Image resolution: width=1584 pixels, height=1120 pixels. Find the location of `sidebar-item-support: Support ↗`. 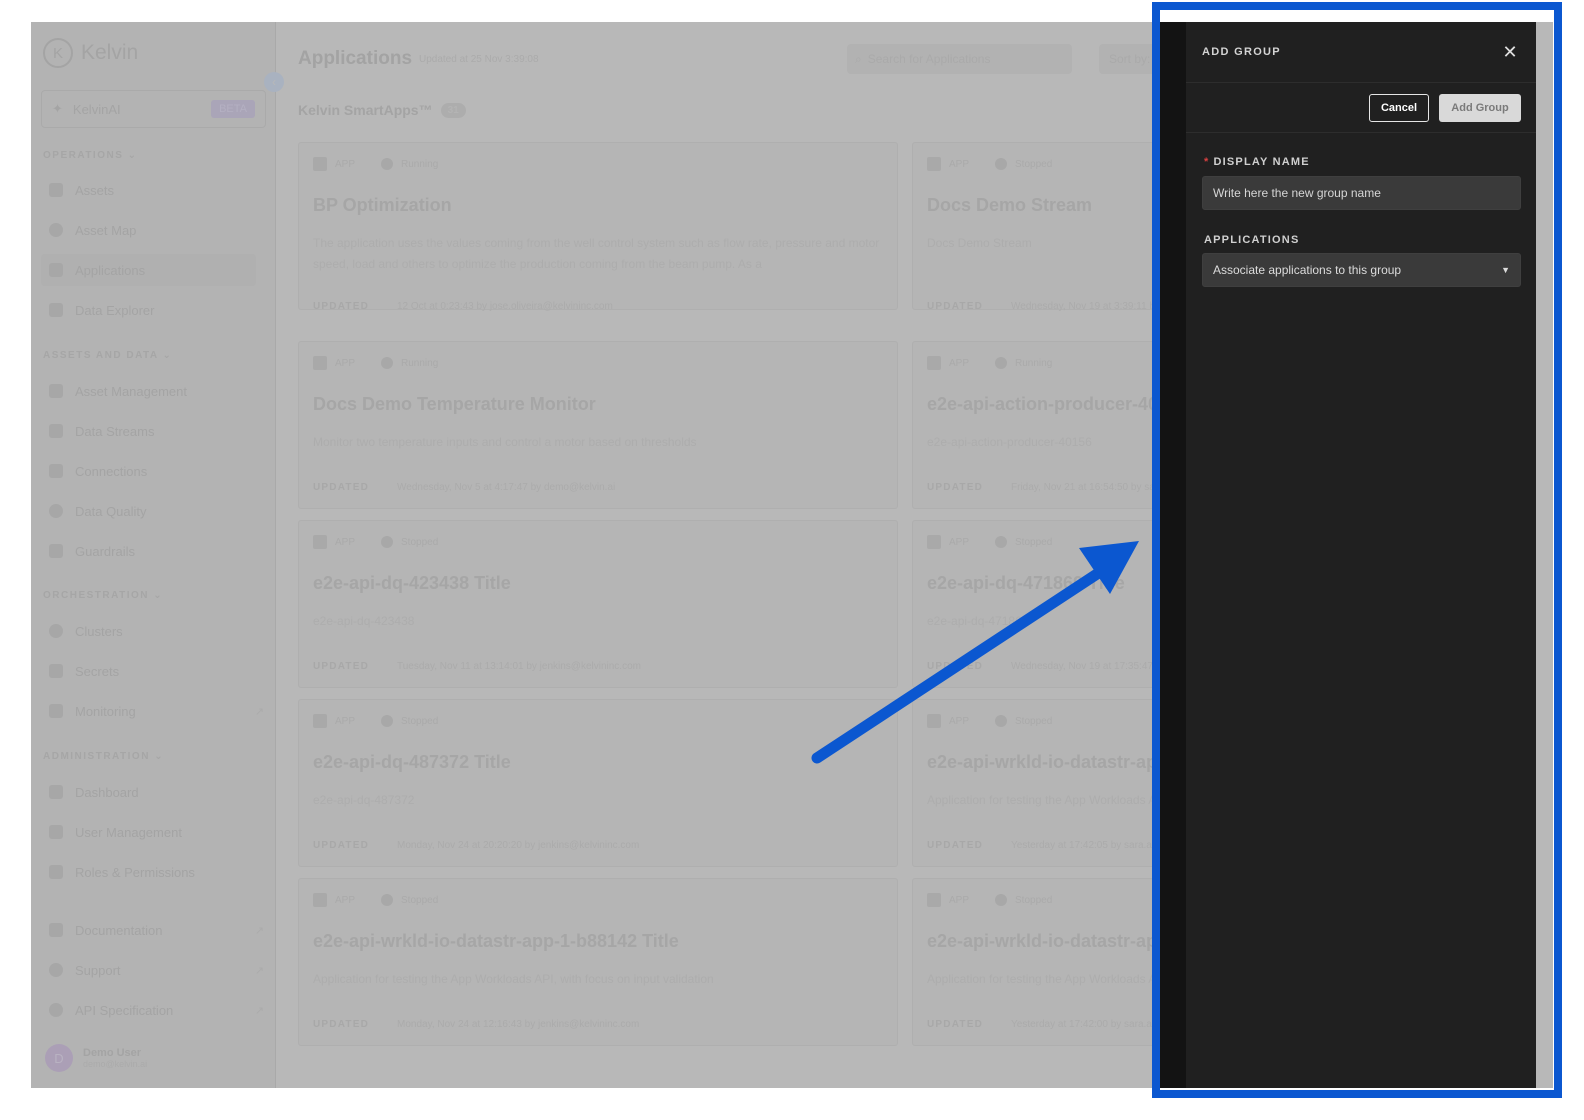

sidebar-item-support: Support ↗ is located at coordinates (156, 970).